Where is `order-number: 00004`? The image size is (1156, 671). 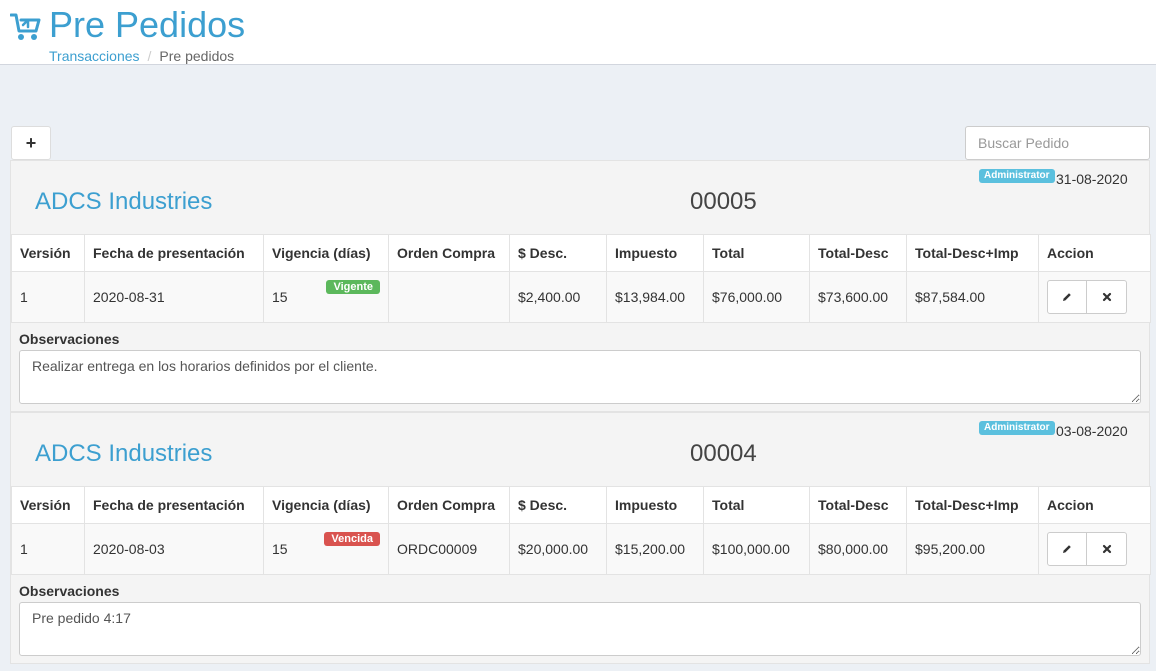 order-number: 00004 is located at coordinates (723, 453).